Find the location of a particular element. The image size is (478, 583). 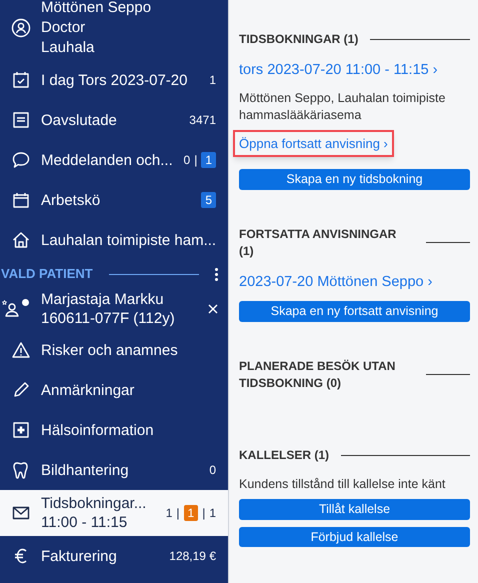

user-icon is located at coordinates (20, 28).